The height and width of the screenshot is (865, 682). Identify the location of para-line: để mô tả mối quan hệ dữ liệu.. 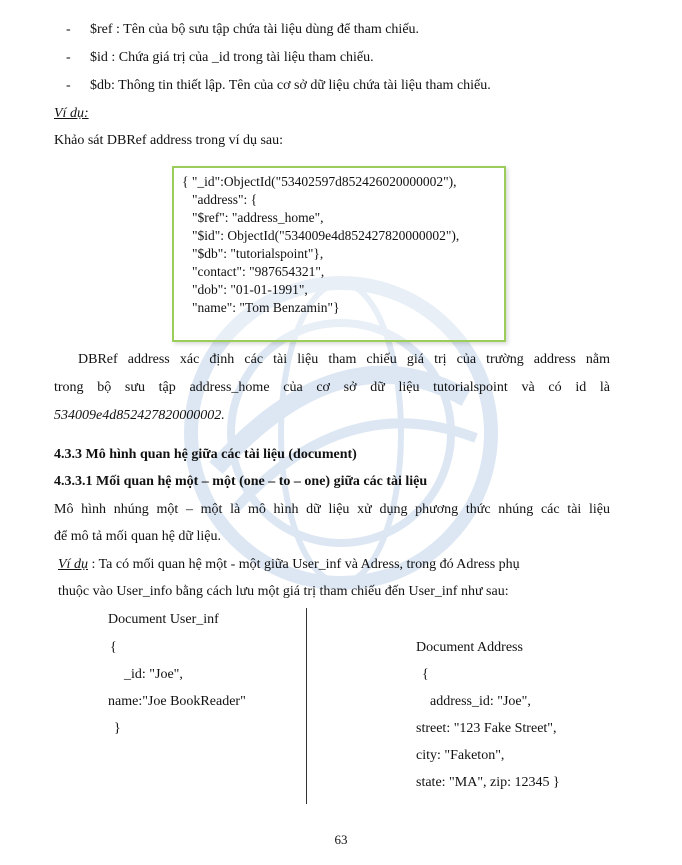
(137, 536).